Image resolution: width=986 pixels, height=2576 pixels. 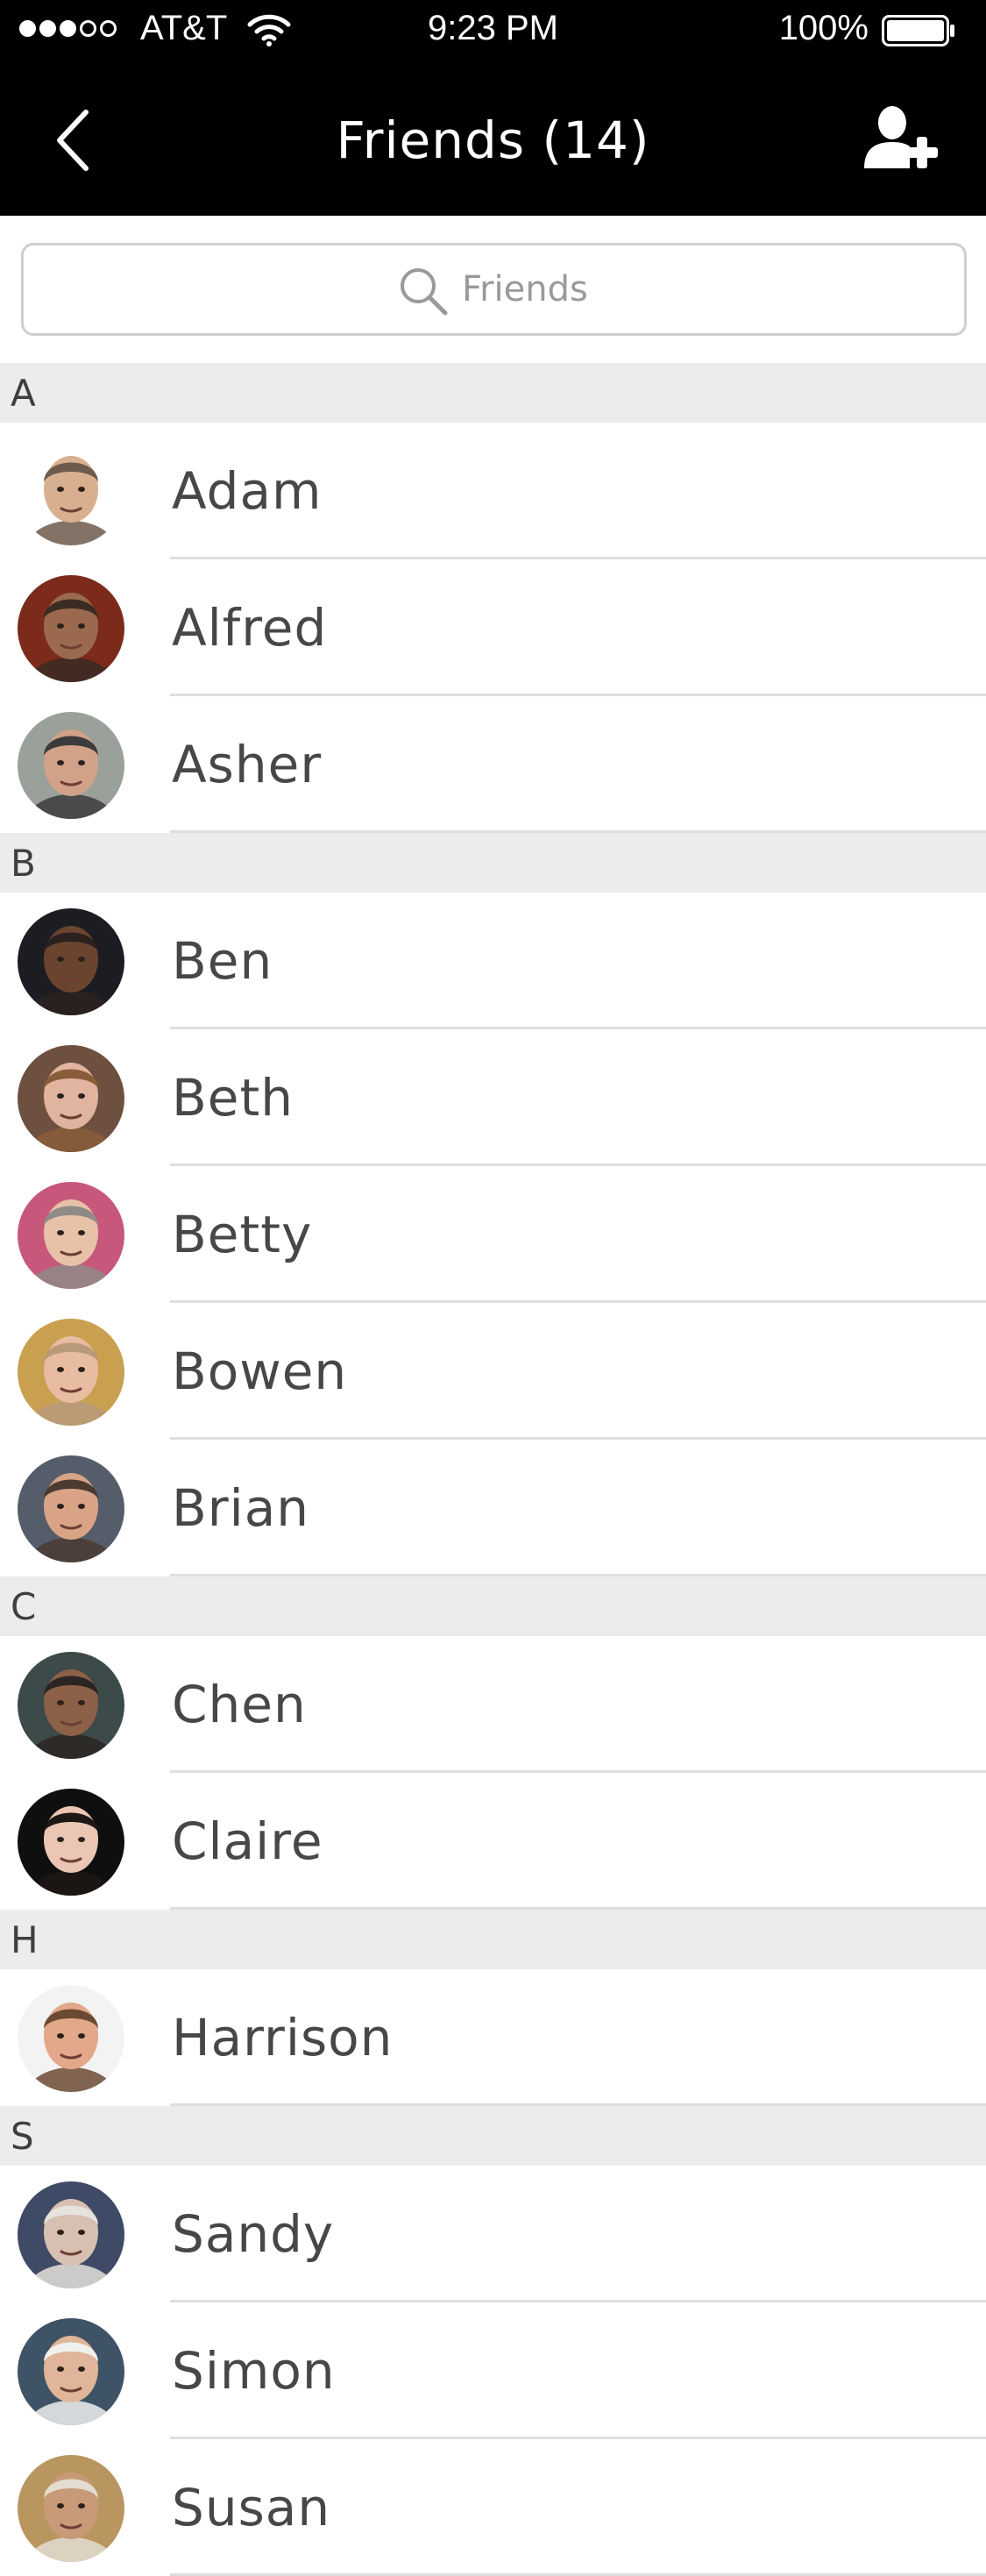 I want to click on friend-name: Beth, so click(x=233, y=1098).